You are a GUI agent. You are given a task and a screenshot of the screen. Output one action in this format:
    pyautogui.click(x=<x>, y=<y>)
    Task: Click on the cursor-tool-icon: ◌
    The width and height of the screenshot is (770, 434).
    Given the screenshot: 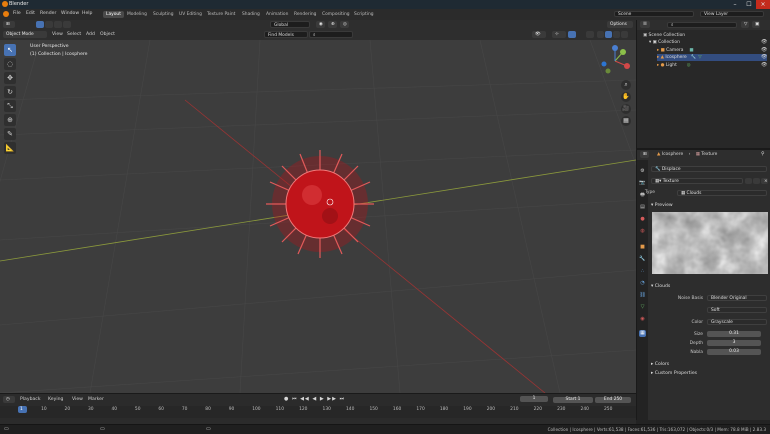 What is the action you would take?
    pyautogui.click(x=10, y=64)
    